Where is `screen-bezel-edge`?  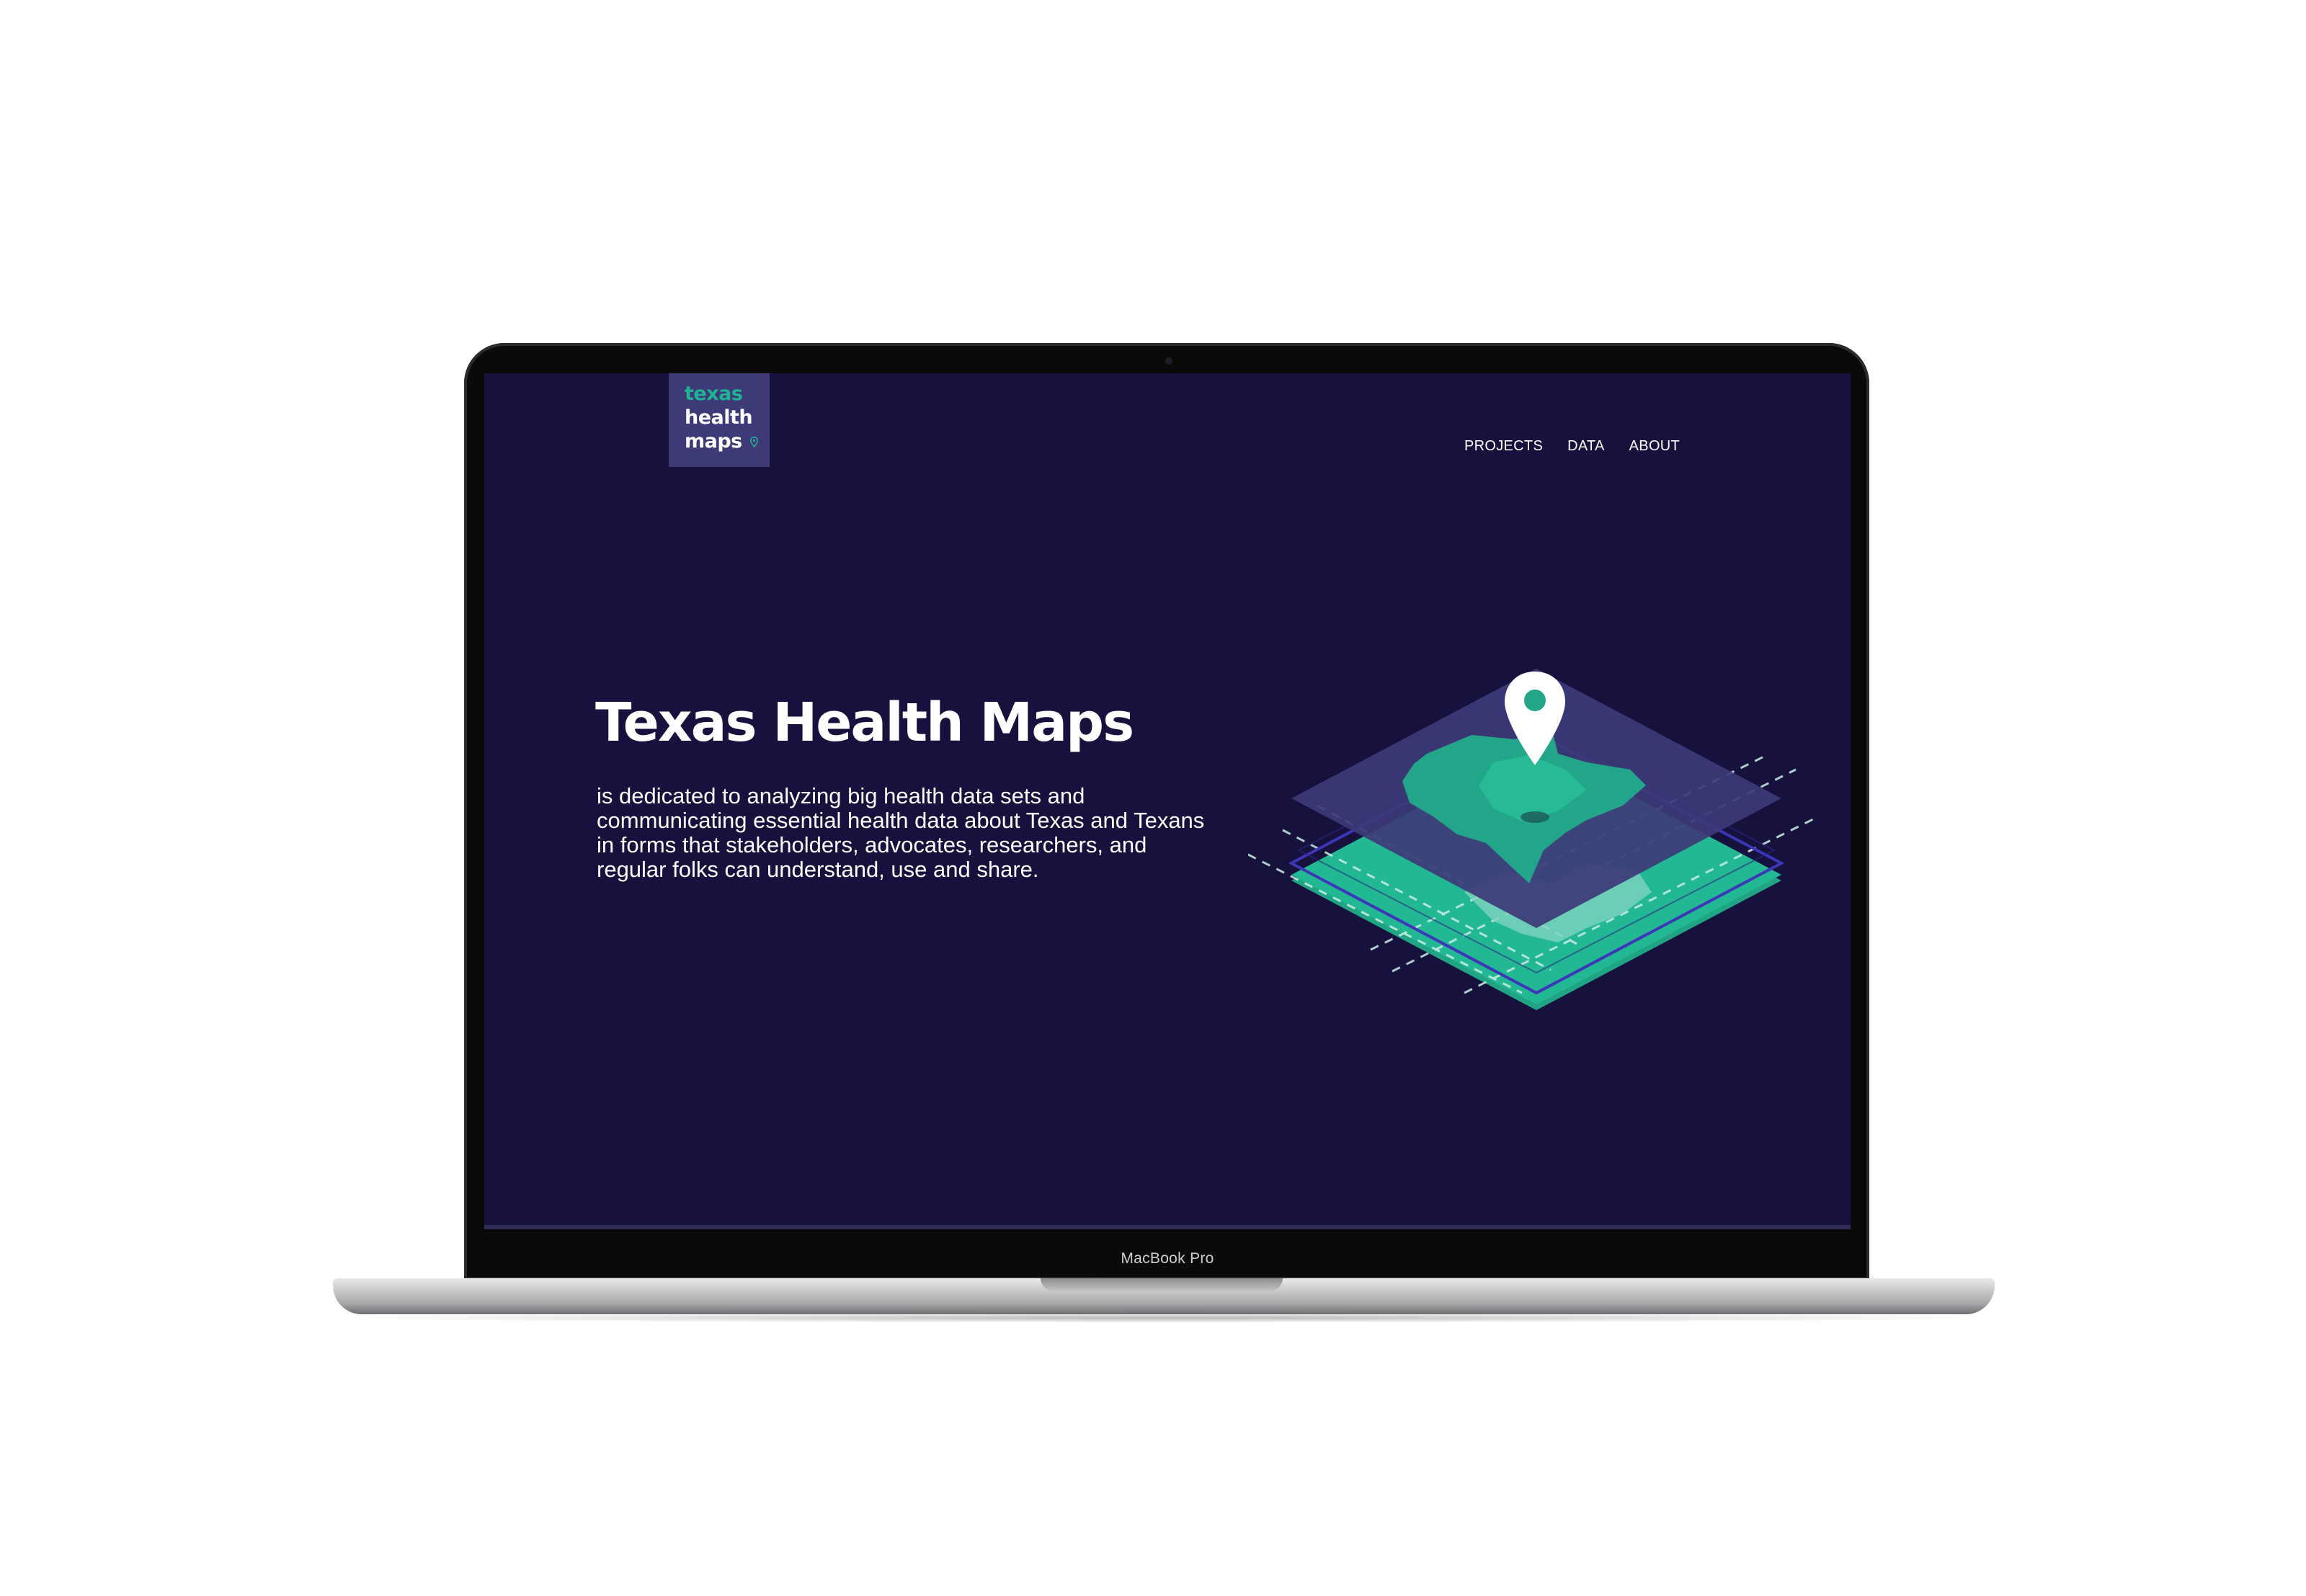
screen-bezel-edge is located at coordinates (1167, 1227).